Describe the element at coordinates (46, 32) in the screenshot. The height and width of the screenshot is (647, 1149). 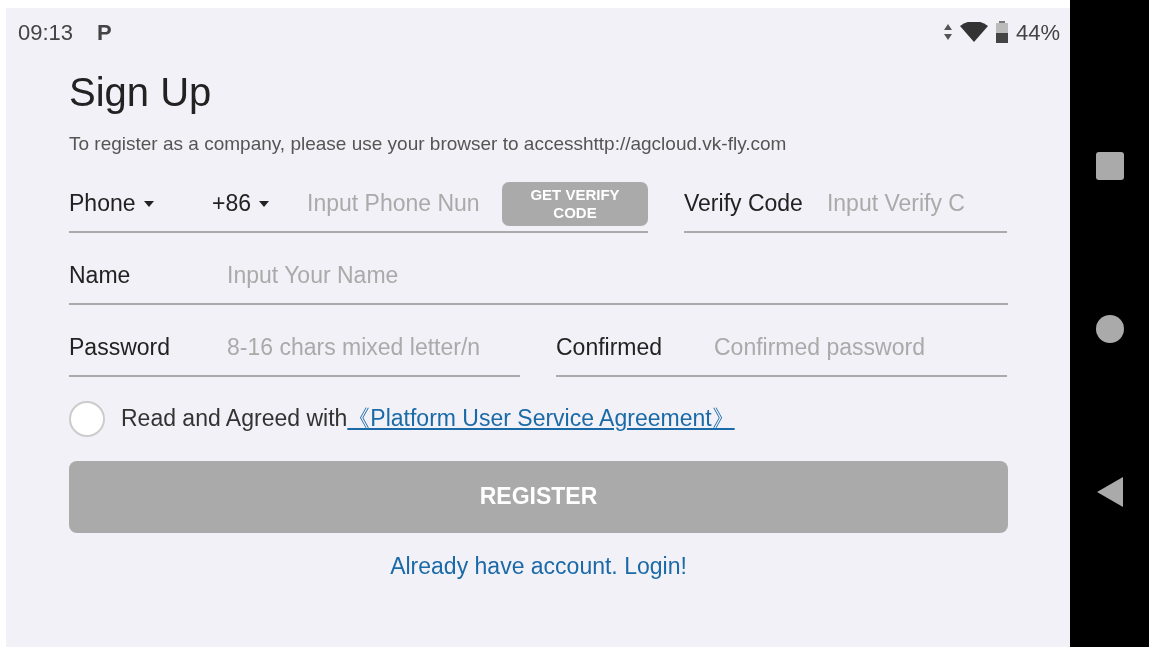
I see `status-time: 09:13` at that location.